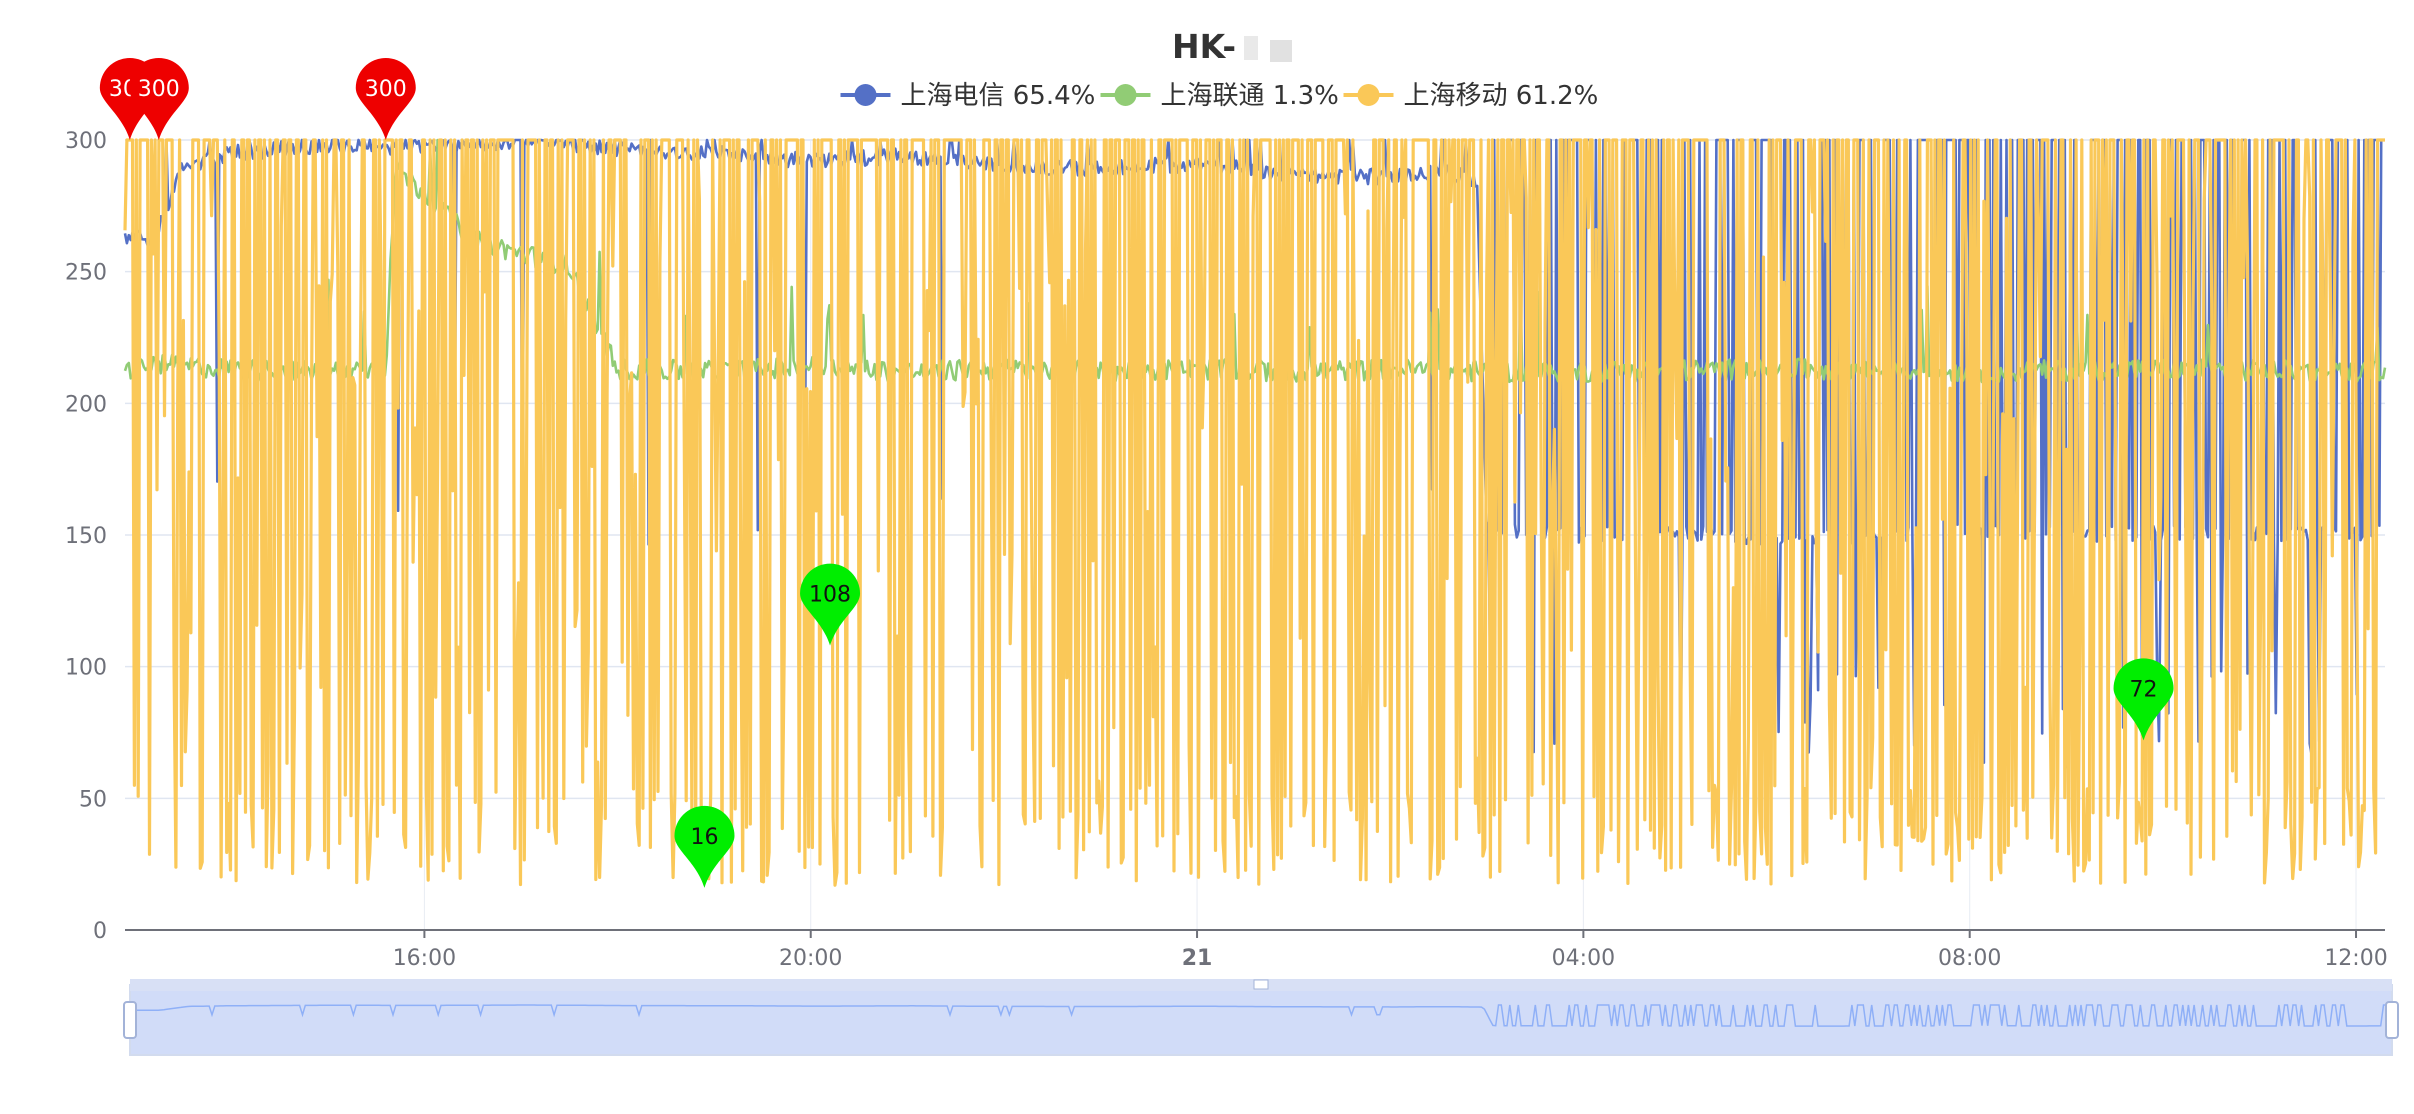 This screenshot has height=1114, width=2414. What do you see at coordinates (1583, 958) in the screenshot?
I see `x-tick-label: 04:00` at bounding box center [1583, 958].